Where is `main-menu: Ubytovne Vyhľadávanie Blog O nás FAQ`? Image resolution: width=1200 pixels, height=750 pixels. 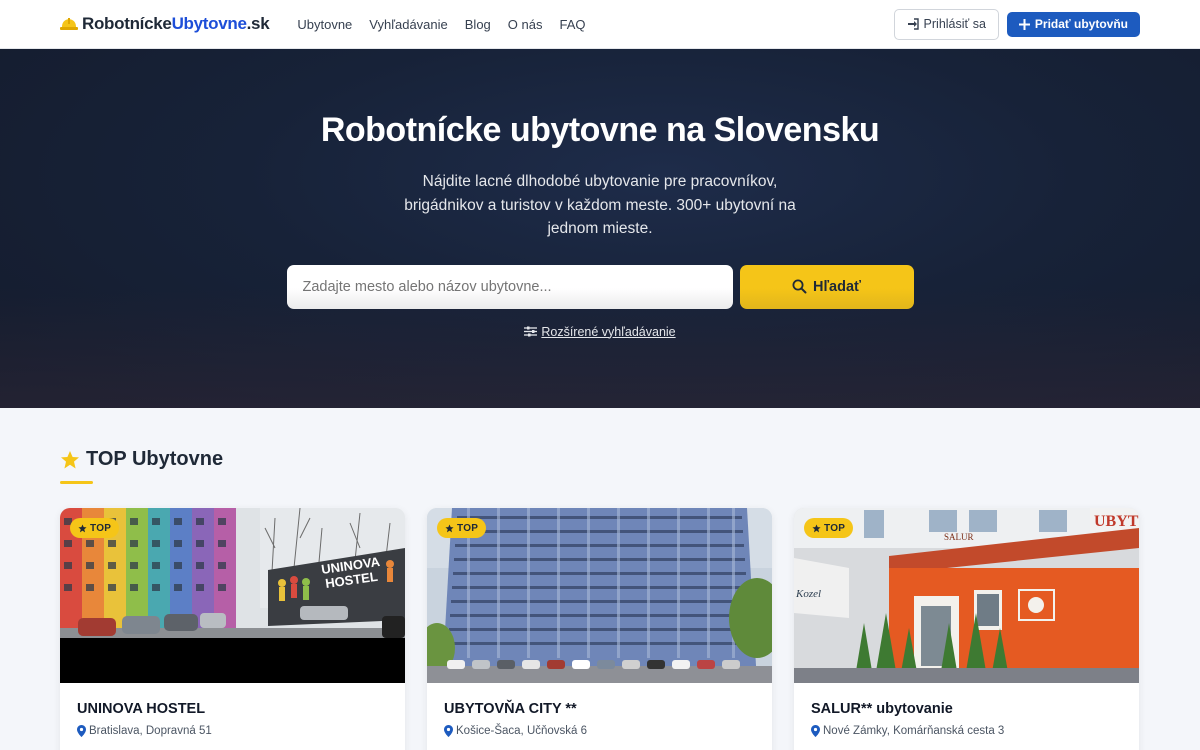
main-menu: Ubytovne Vyhľadávanie Blog O nás FAQ is located at coordinates (441, 24).